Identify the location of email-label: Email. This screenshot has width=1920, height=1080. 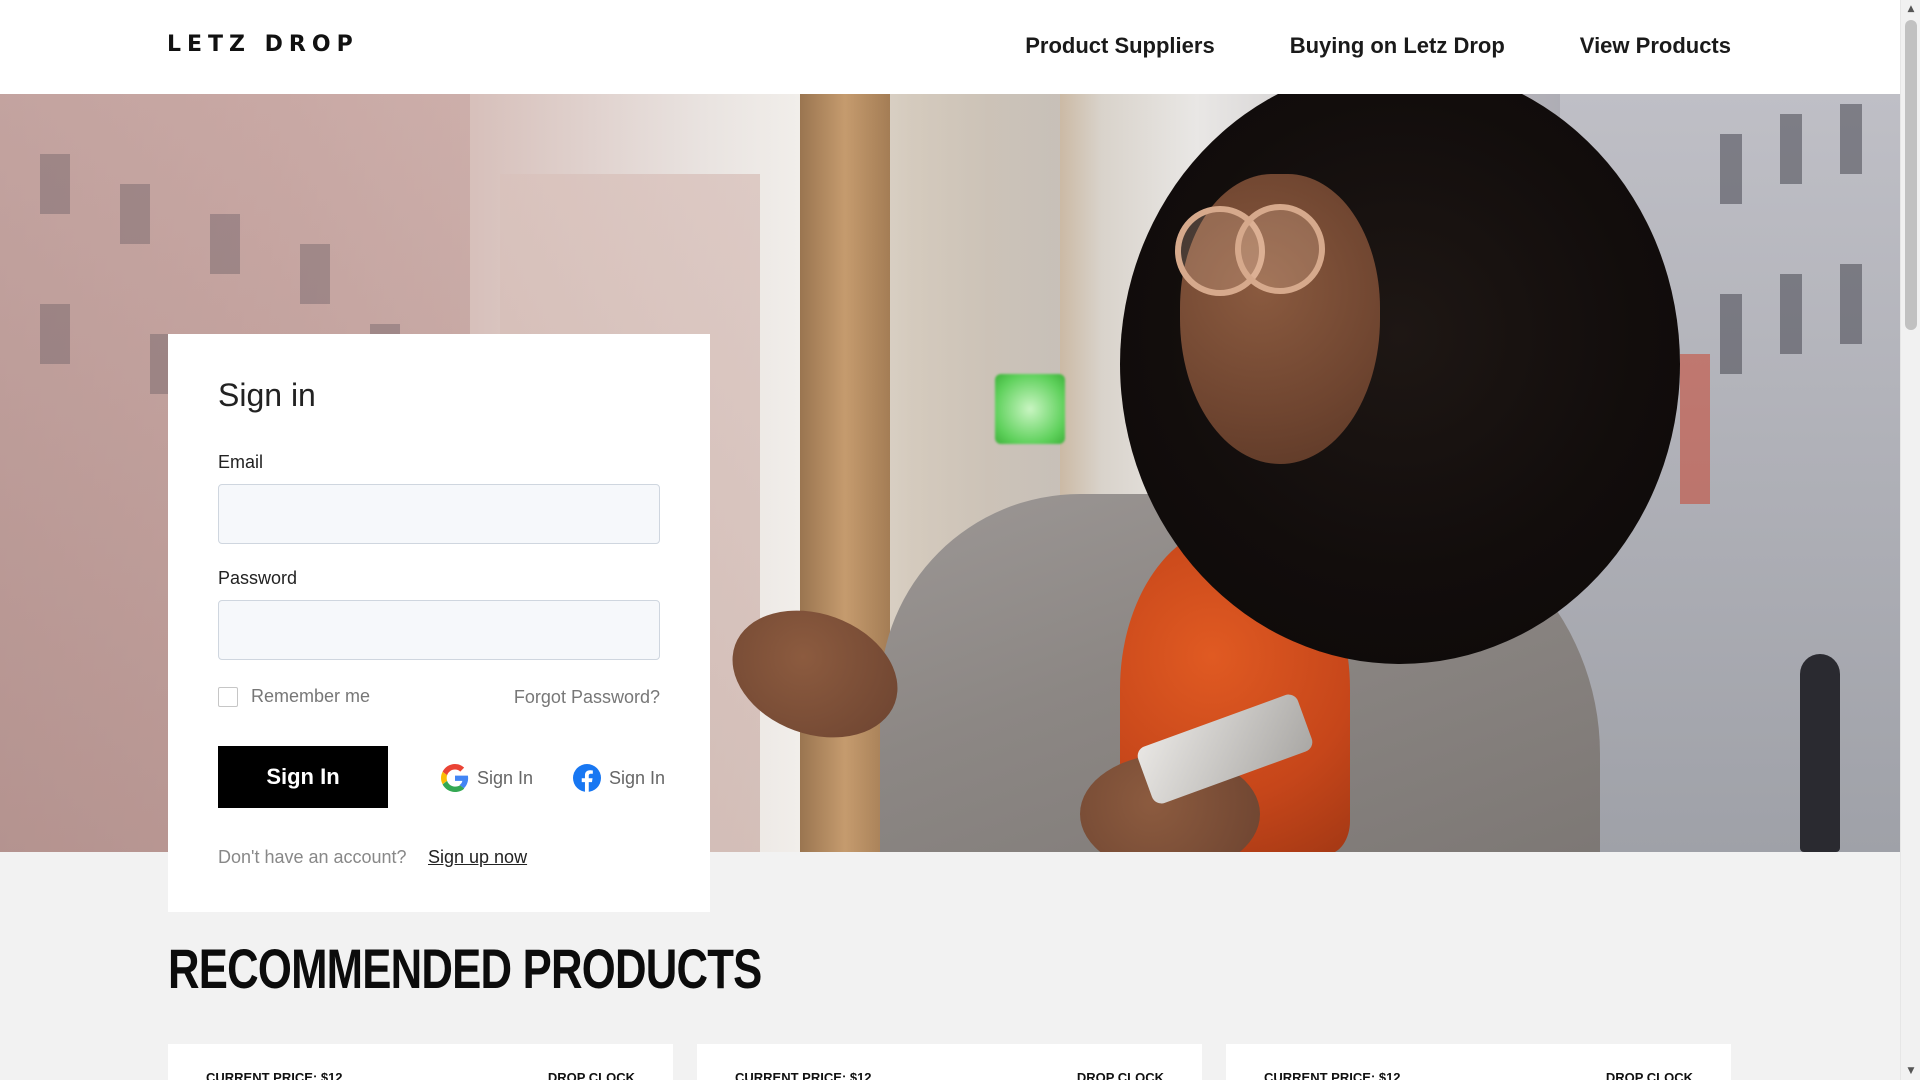
(241, 462).